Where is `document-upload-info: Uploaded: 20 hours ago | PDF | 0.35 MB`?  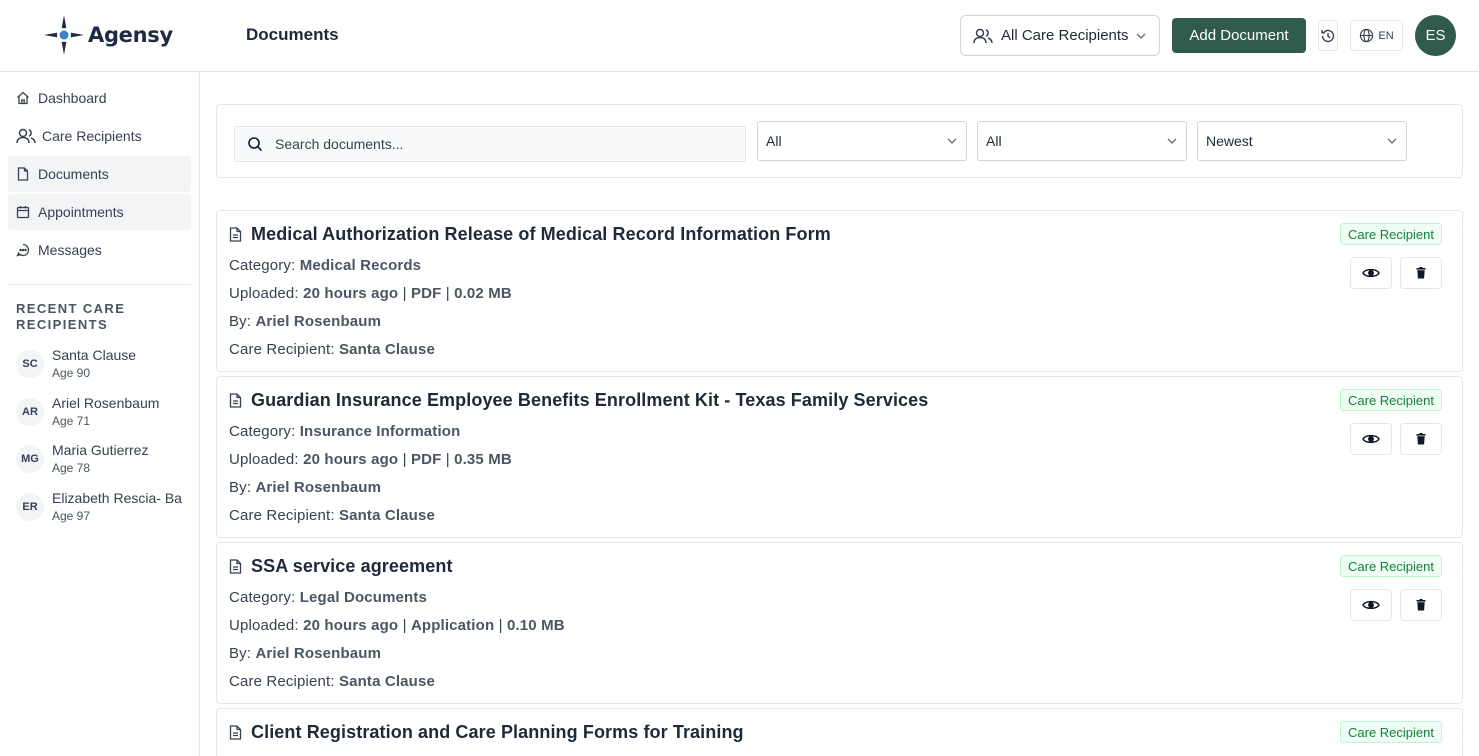
document-upload-info: Uploaded: 20 hours ago | PDF | 0.35 MB is located at coordinates (370, 459).